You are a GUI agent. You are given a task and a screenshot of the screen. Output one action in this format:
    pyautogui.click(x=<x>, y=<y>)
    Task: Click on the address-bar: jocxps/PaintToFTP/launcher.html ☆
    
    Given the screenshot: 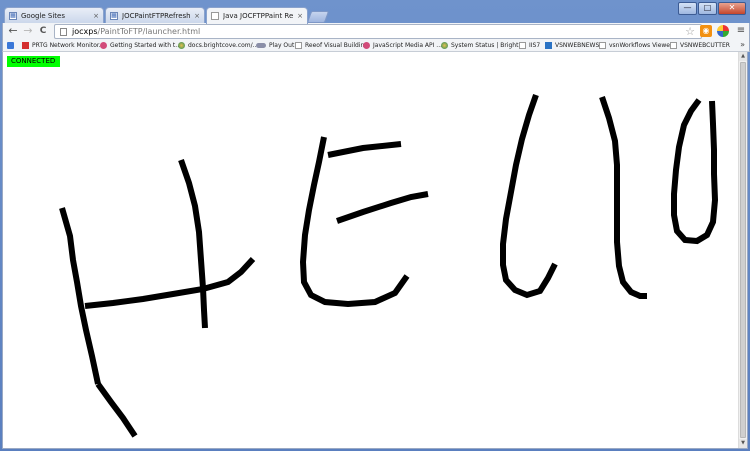 What is the action you would take?
    pyautogui.click(x=378, y=31)
    